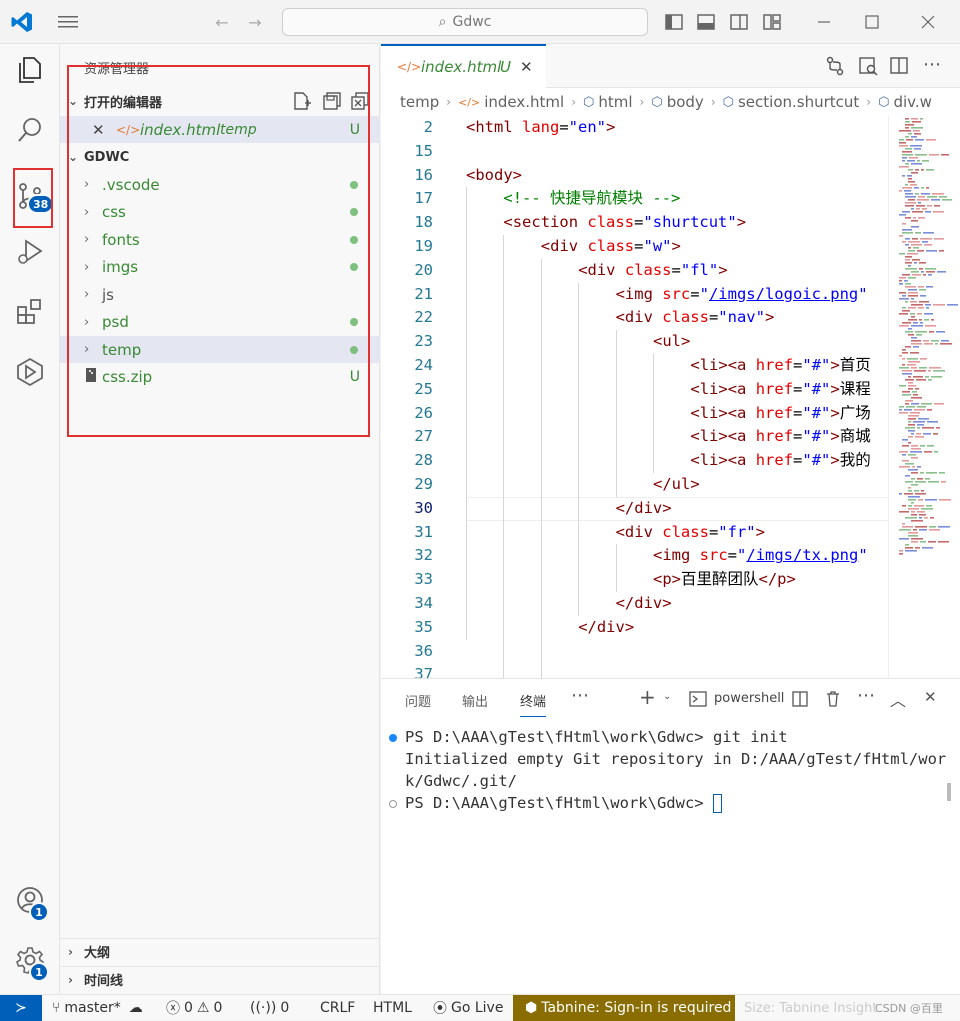 The height and width of the screenshot is (1021, 960). Describe the element at coordinates (269, 1008) in the screenshot. I see `ports-indicator: ((·)) 0` at that location.